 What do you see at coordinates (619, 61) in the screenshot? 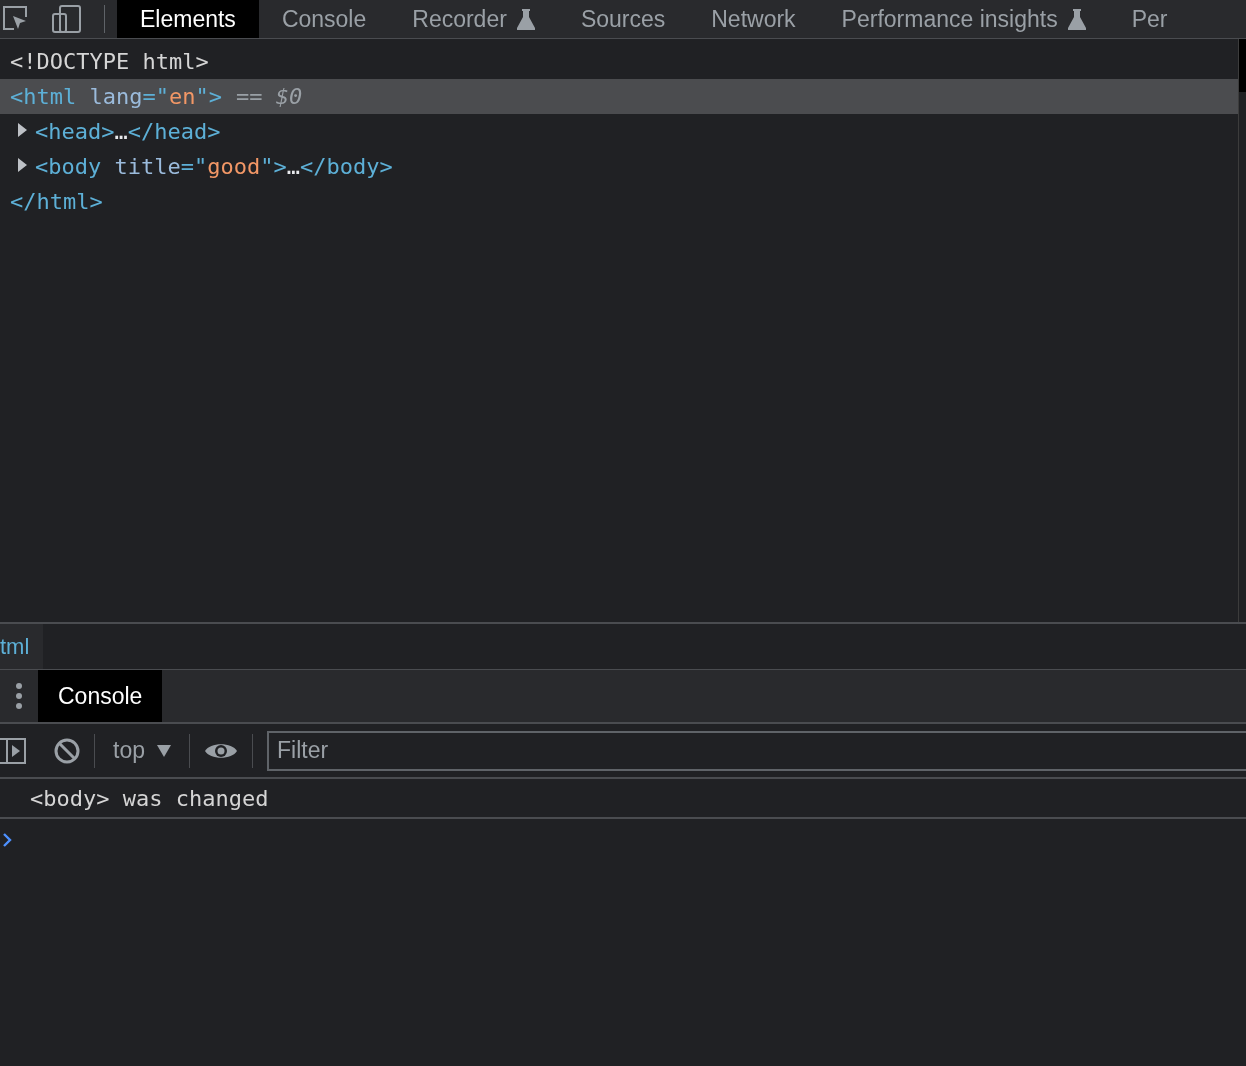
I see `dom-node-row: <!DOCTYPE html>` at bounding box center [619, 61].